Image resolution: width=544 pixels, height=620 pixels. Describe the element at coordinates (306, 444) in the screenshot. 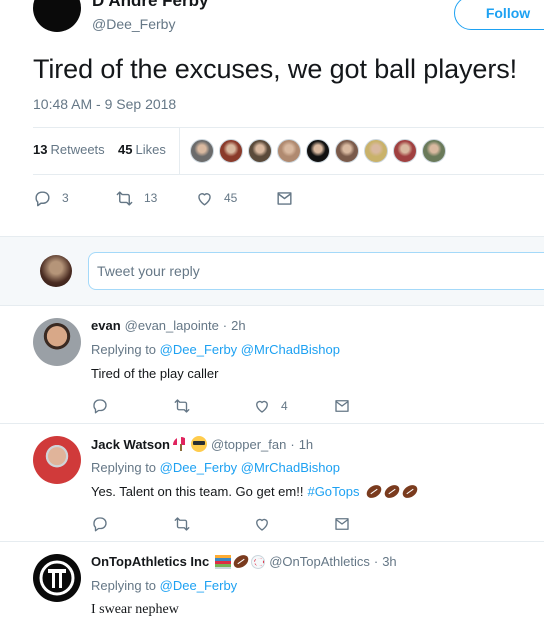

I see `reply-time: 1h` at that location.